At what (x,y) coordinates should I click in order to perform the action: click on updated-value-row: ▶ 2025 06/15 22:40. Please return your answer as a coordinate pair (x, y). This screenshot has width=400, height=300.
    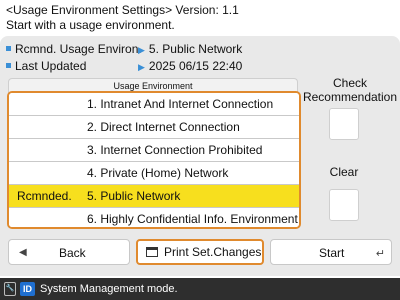
    Looking at the image, I should click on (190, 66).